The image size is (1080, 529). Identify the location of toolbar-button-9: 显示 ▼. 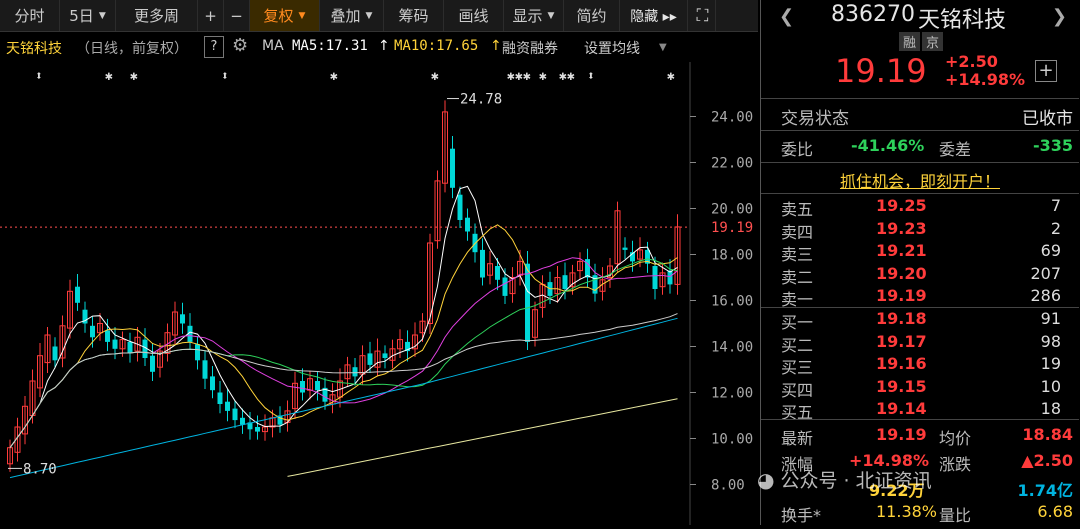
(534, 15).